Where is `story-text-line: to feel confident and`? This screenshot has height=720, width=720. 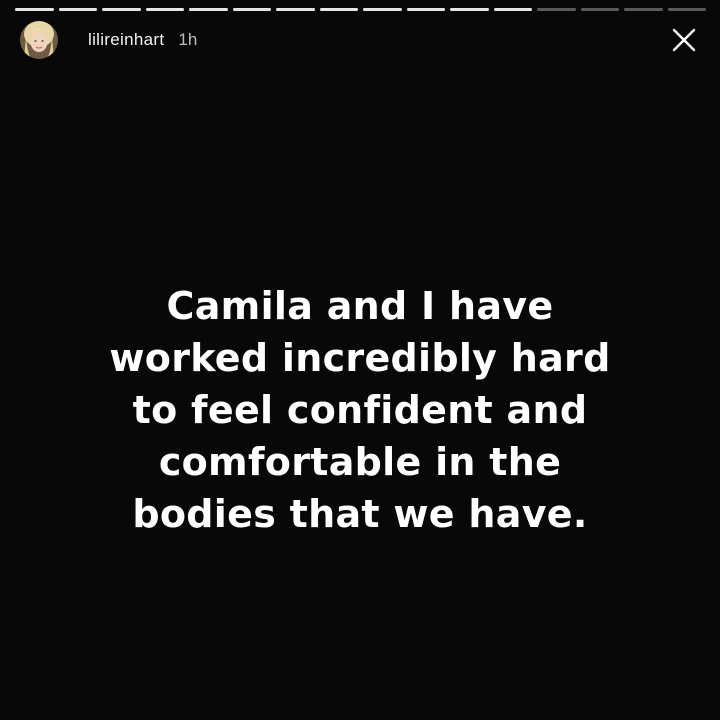 story-text-line: to feel confident and is located at coordinates (360, 410).